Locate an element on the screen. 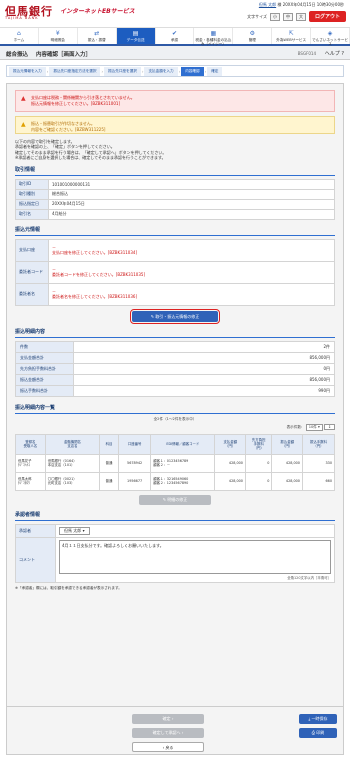  cell-amount: 428,000 is located at coordinates (287, 481).